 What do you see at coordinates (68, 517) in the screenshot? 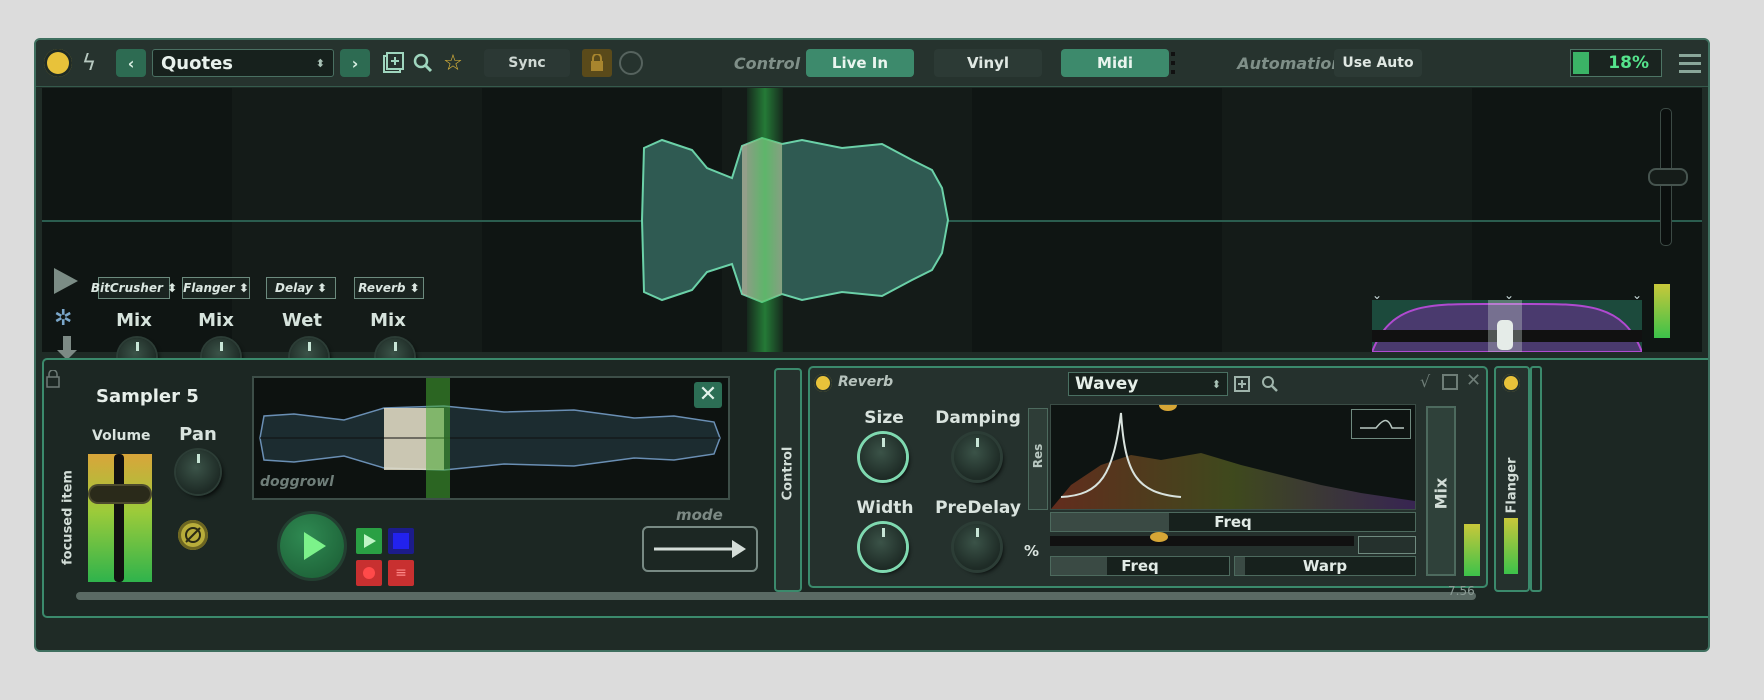
I see `focused-item-label: focused item` at bounding box center [68, 517].